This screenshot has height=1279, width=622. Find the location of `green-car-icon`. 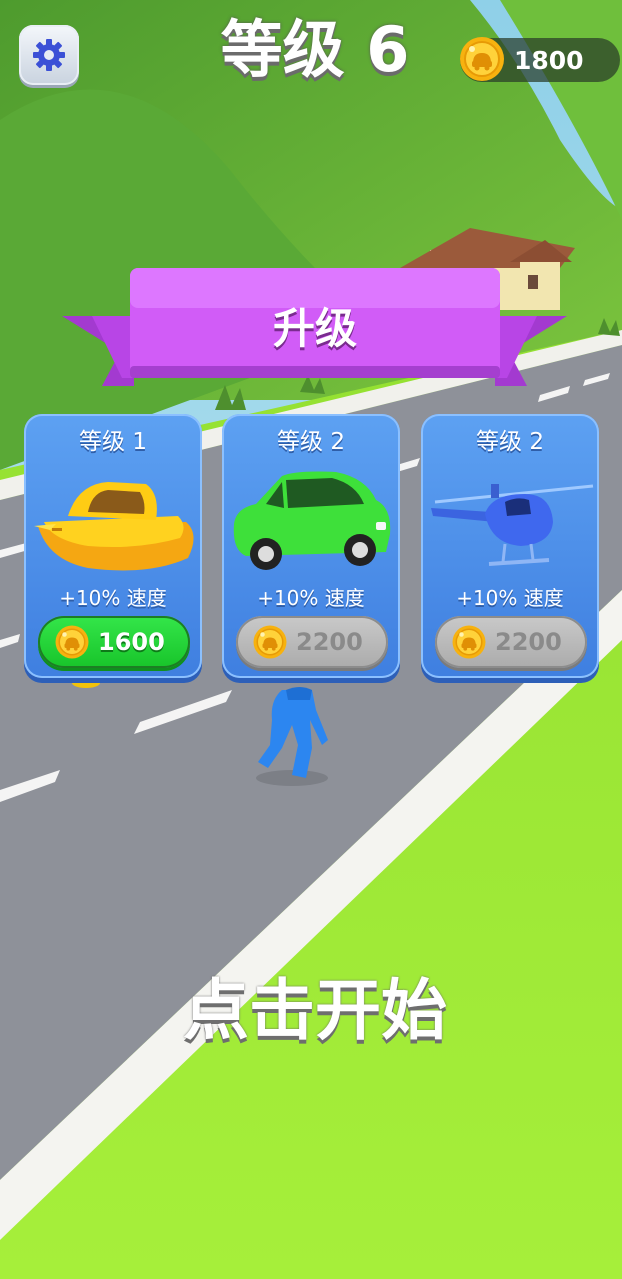

green-car-icon is located at coordinates (312, 520).